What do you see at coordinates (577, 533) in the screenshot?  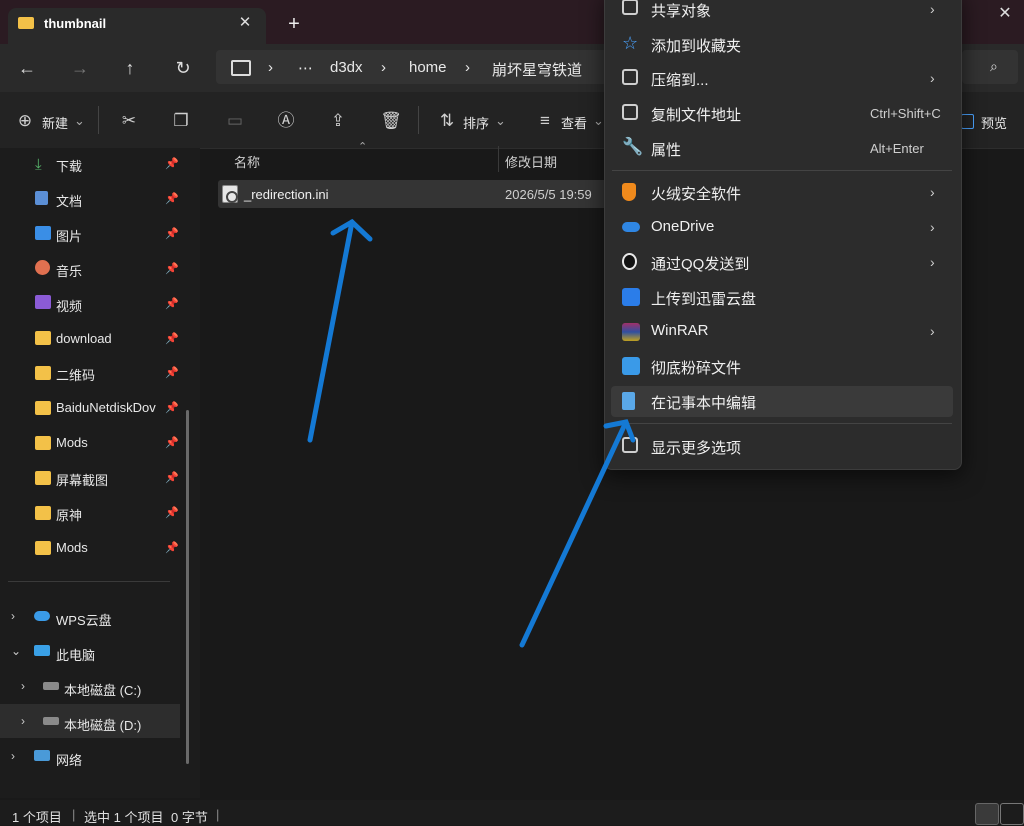 I see `arrow-to-notepad` at bounding box center [577, 533].